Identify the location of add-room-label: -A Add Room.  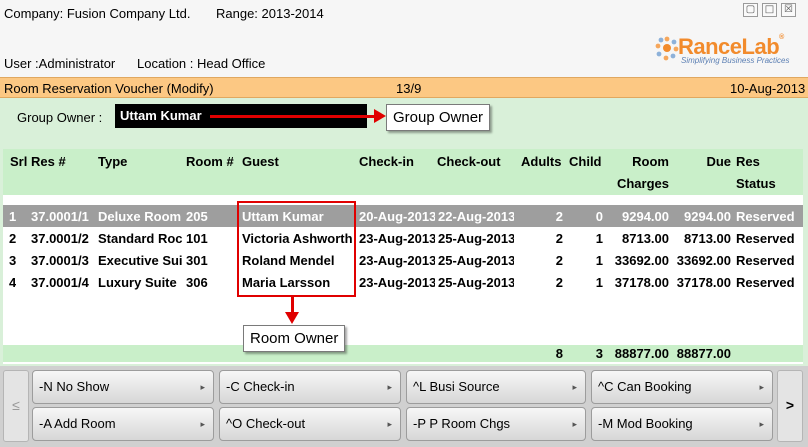
(77, 423).